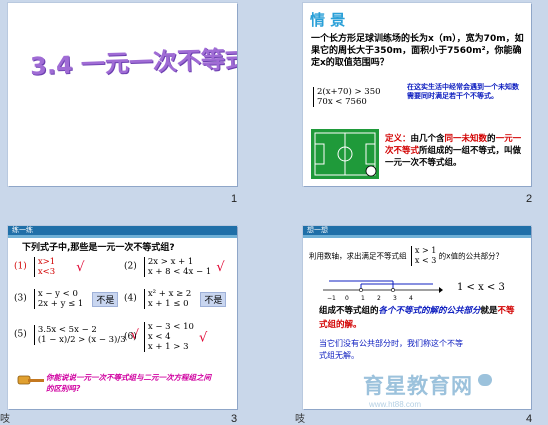 This screenshot has width=548, height=425. I want to click on inequality-item-4: (4) x² + x ≥ 2 x + 1 ≤ 0 不是, so click(175, 298).